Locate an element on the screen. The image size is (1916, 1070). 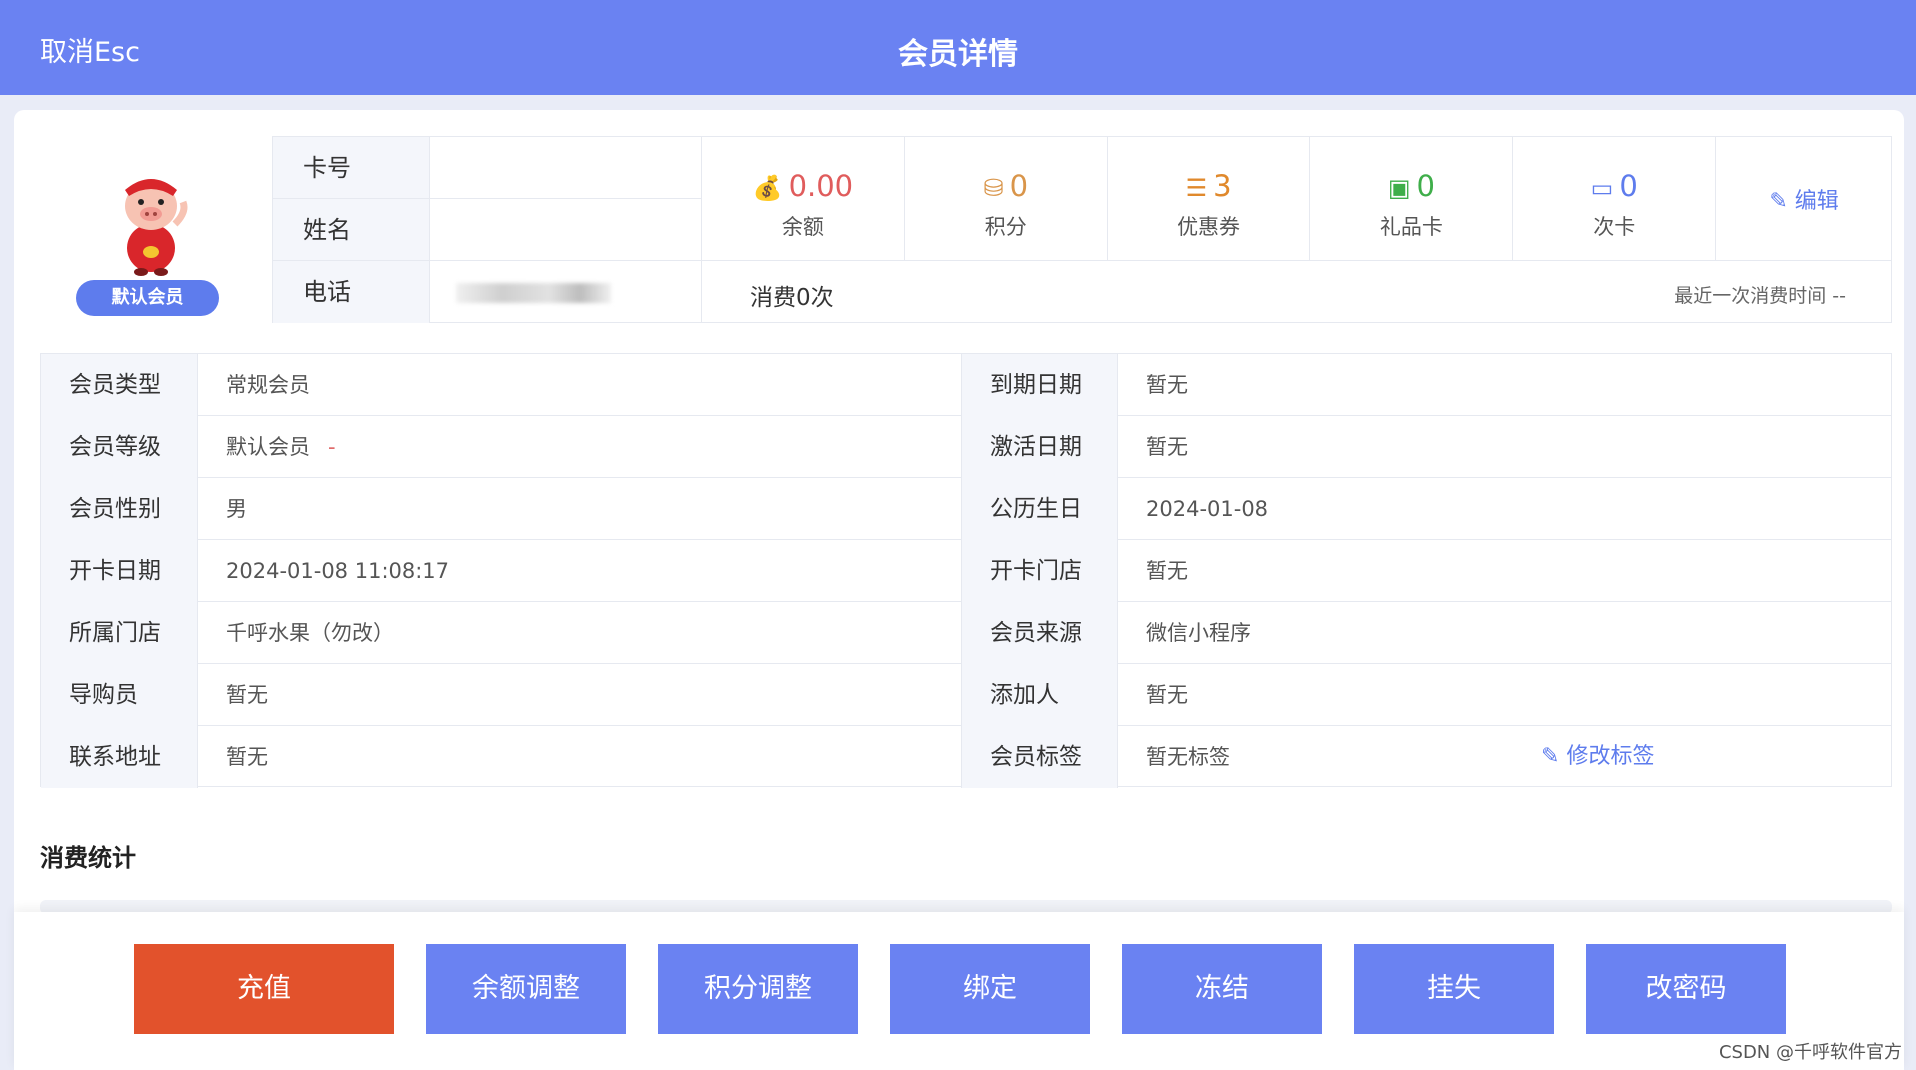
table-row: 联系地址 暂无 会员标签 暂无标签 ✎ 修改标签 is located at coordinates (966, 757).